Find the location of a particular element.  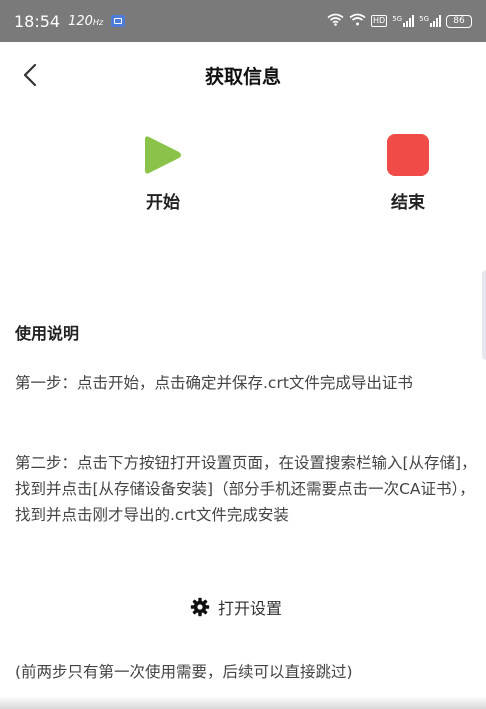

chevron-left-icon is located at coordinates (30, 75).